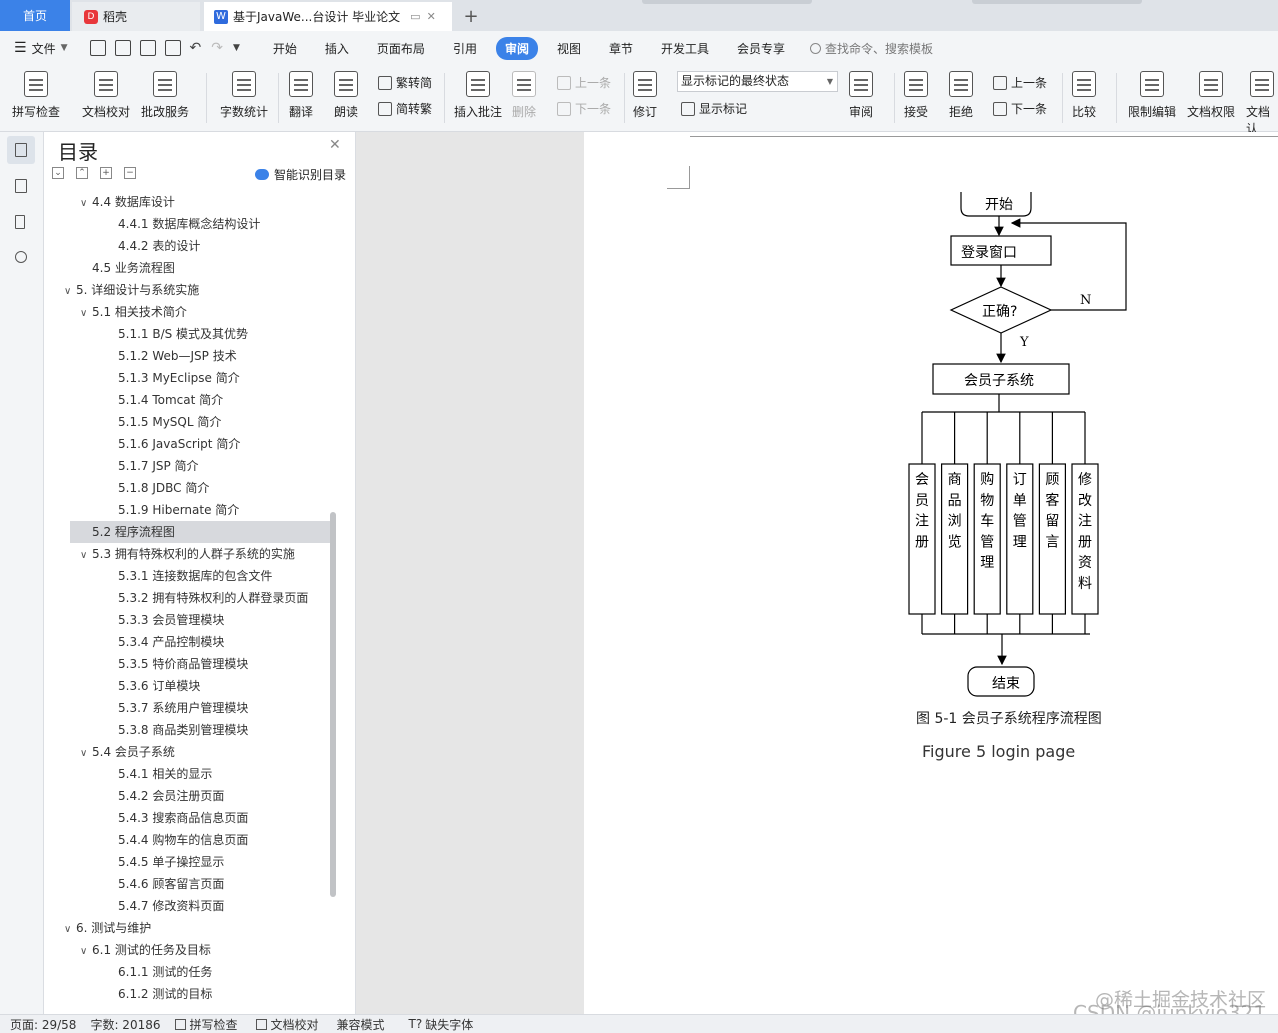 This screenshot has height=1033, width=1278. I want to click on menu-start: 开始, so click(285, 48).